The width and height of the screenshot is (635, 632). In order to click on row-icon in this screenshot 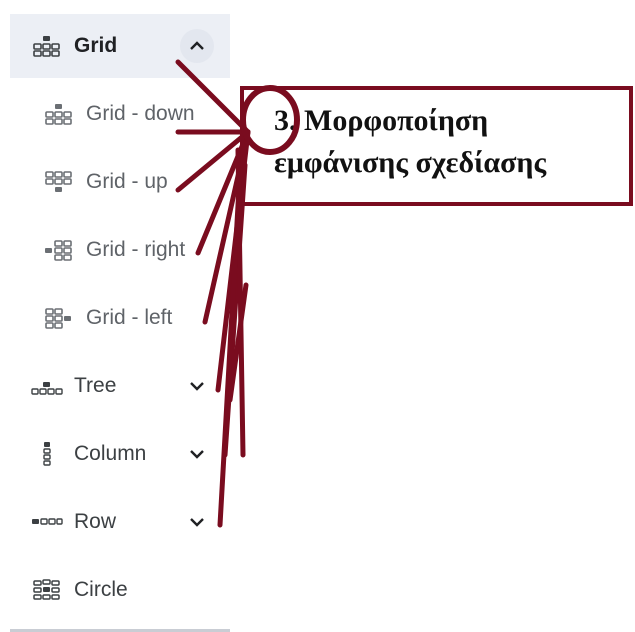, I will do `click(47, 522)`.